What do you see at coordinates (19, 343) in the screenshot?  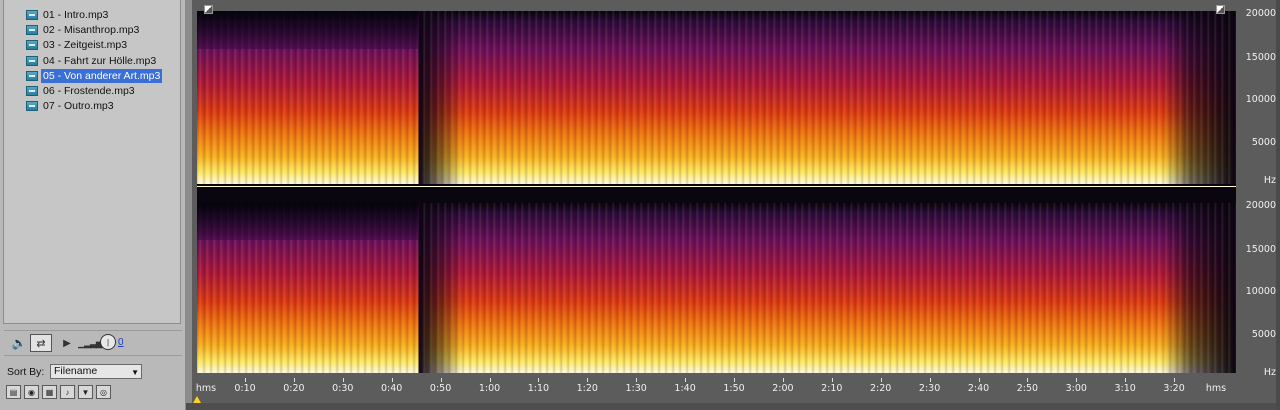 I see `speaker-icon: 🔈` at bounding box center [19, 343].